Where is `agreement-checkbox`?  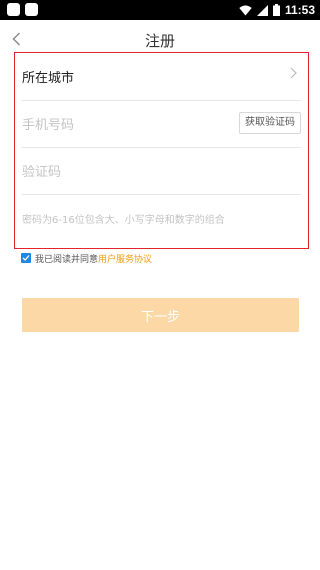 agreement-checkbox is located at coordinates (26, 258).